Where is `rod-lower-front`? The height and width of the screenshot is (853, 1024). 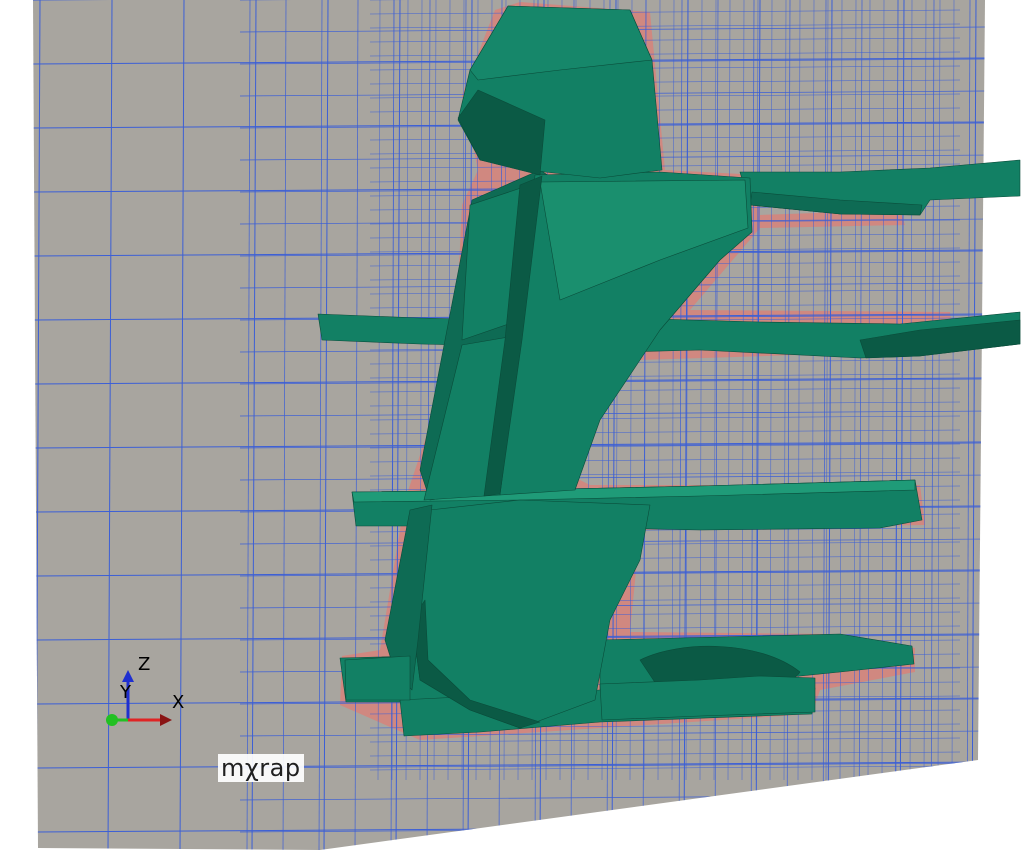 rod-lower-front is located at coordinates (377, 678).